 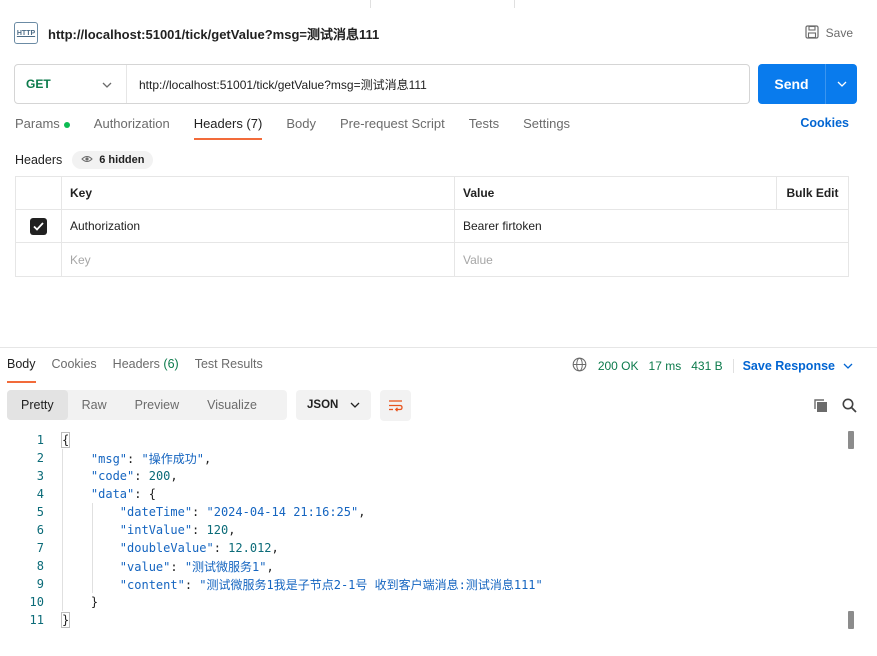 What do you see at coordinates (136, 364) in the screenshot?
I see `response-headers-label: Headers` at bounding box center [136, 364].